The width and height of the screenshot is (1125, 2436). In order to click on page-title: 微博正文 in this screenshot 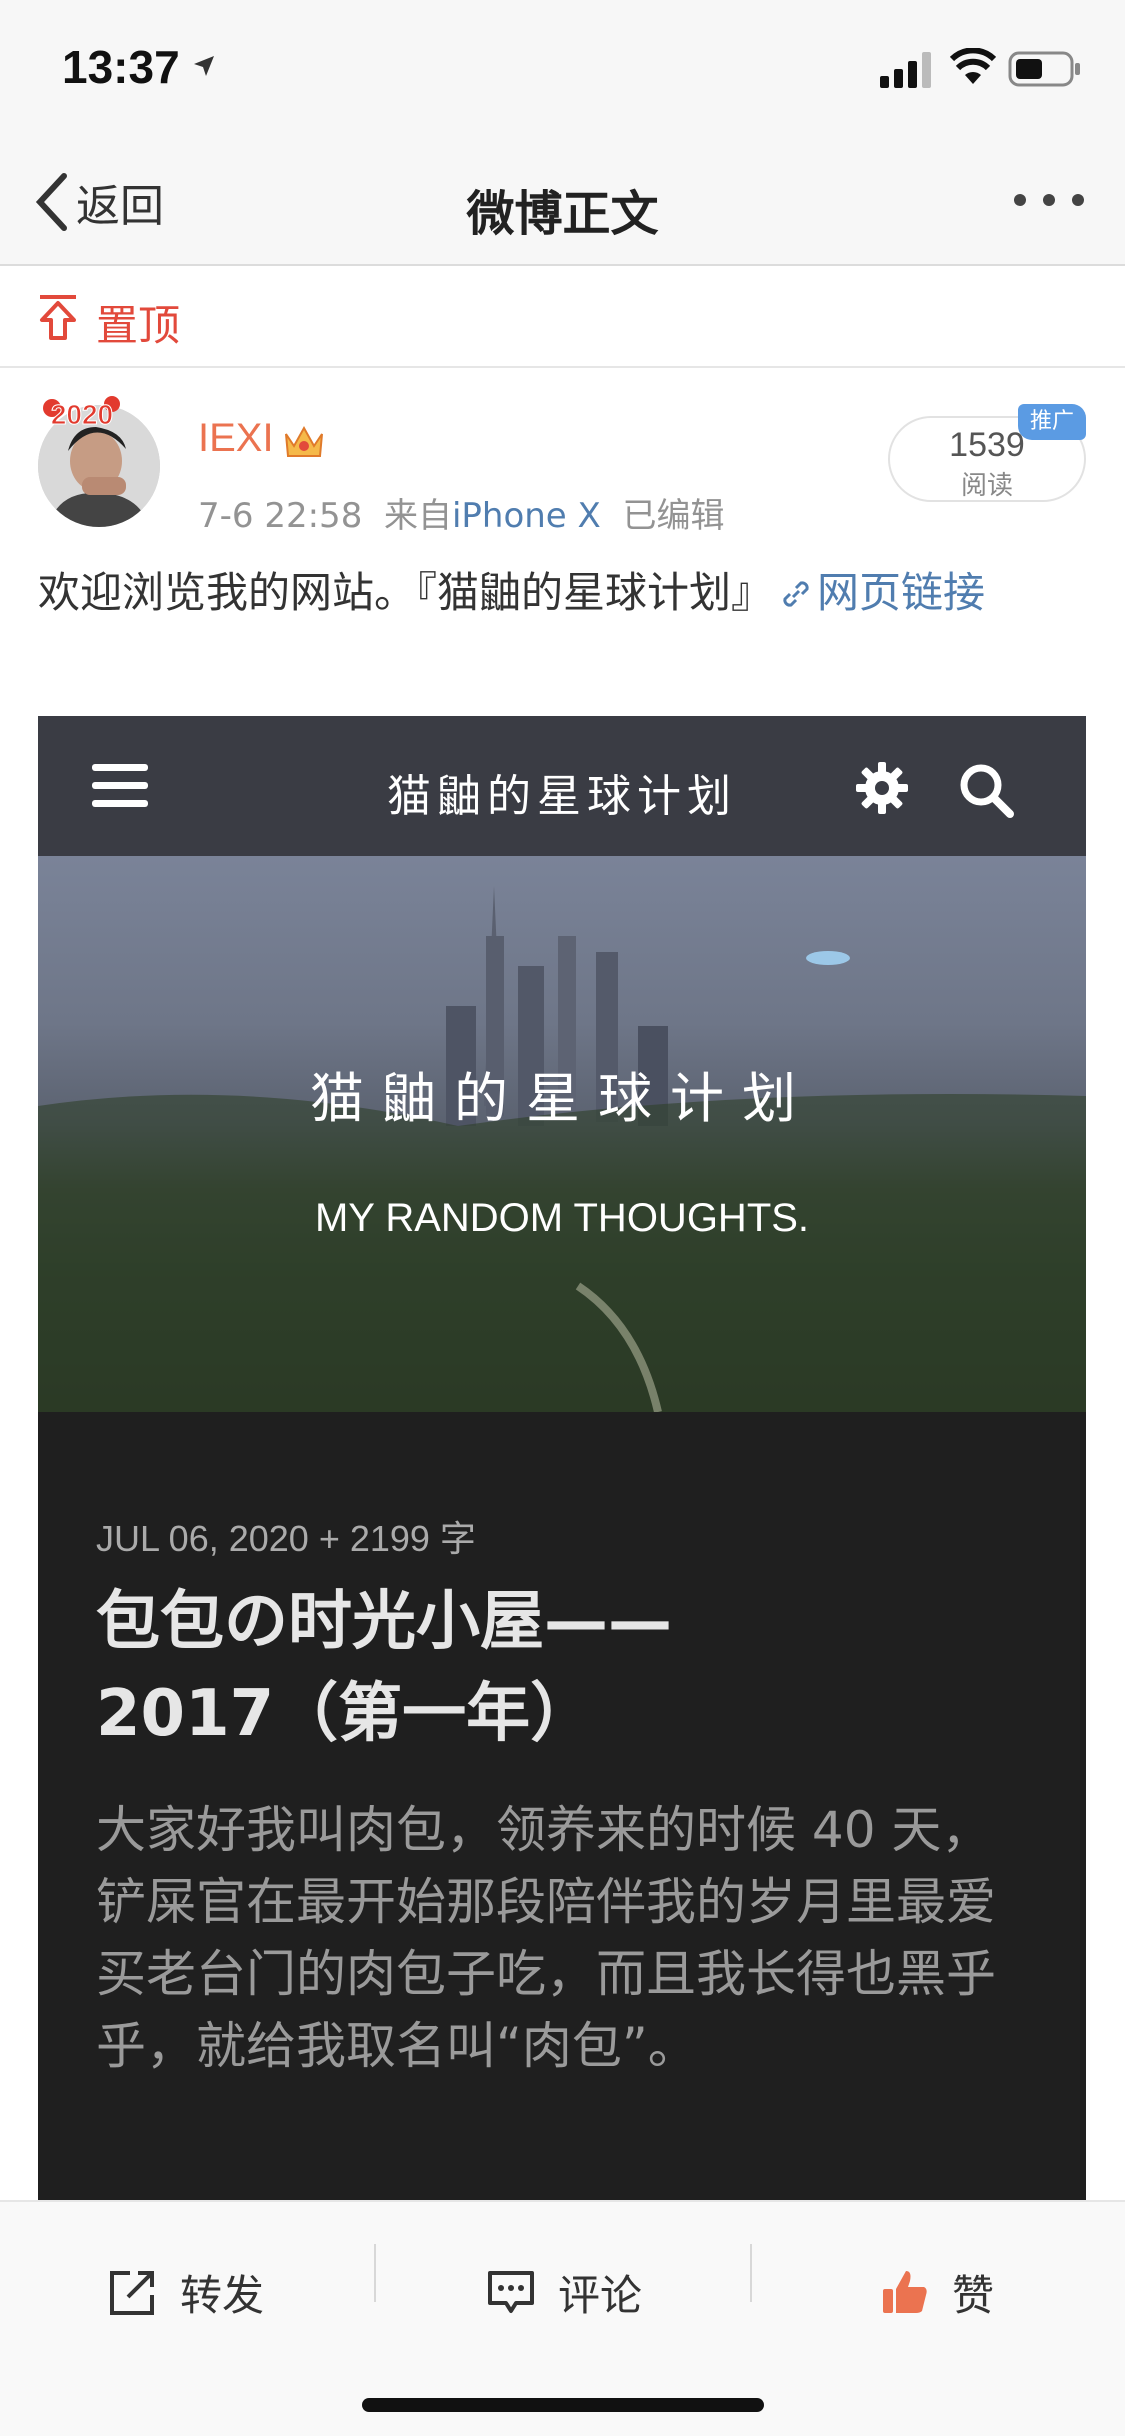, I will do `click(562, 214)`.